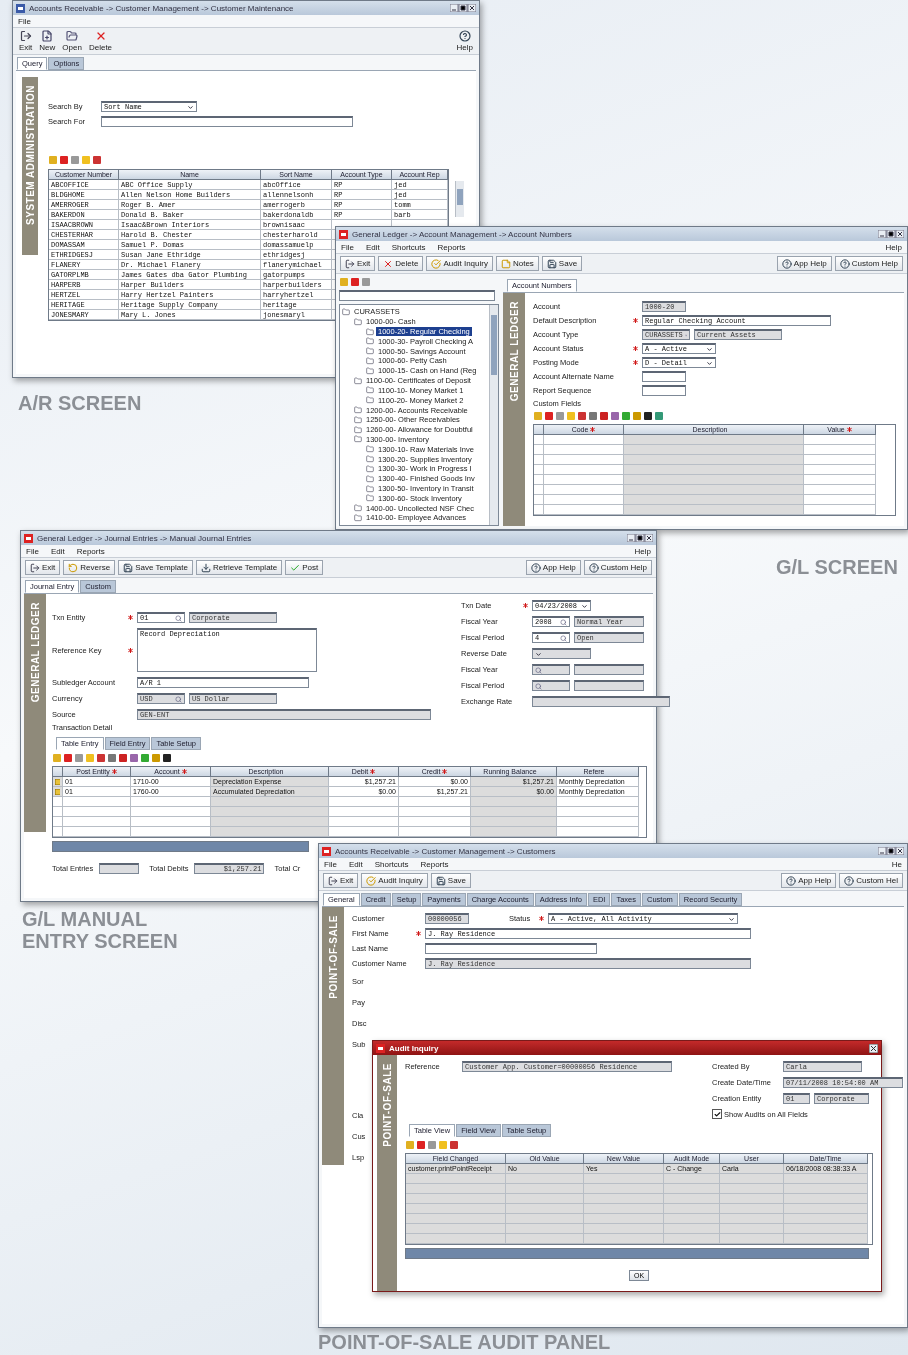 The image size is (908, 1355). What do you see at coordinates (80, 403) in the screenshot?
I see `screen-caption: A/R SCREEN` at bounding box center [80, 403].